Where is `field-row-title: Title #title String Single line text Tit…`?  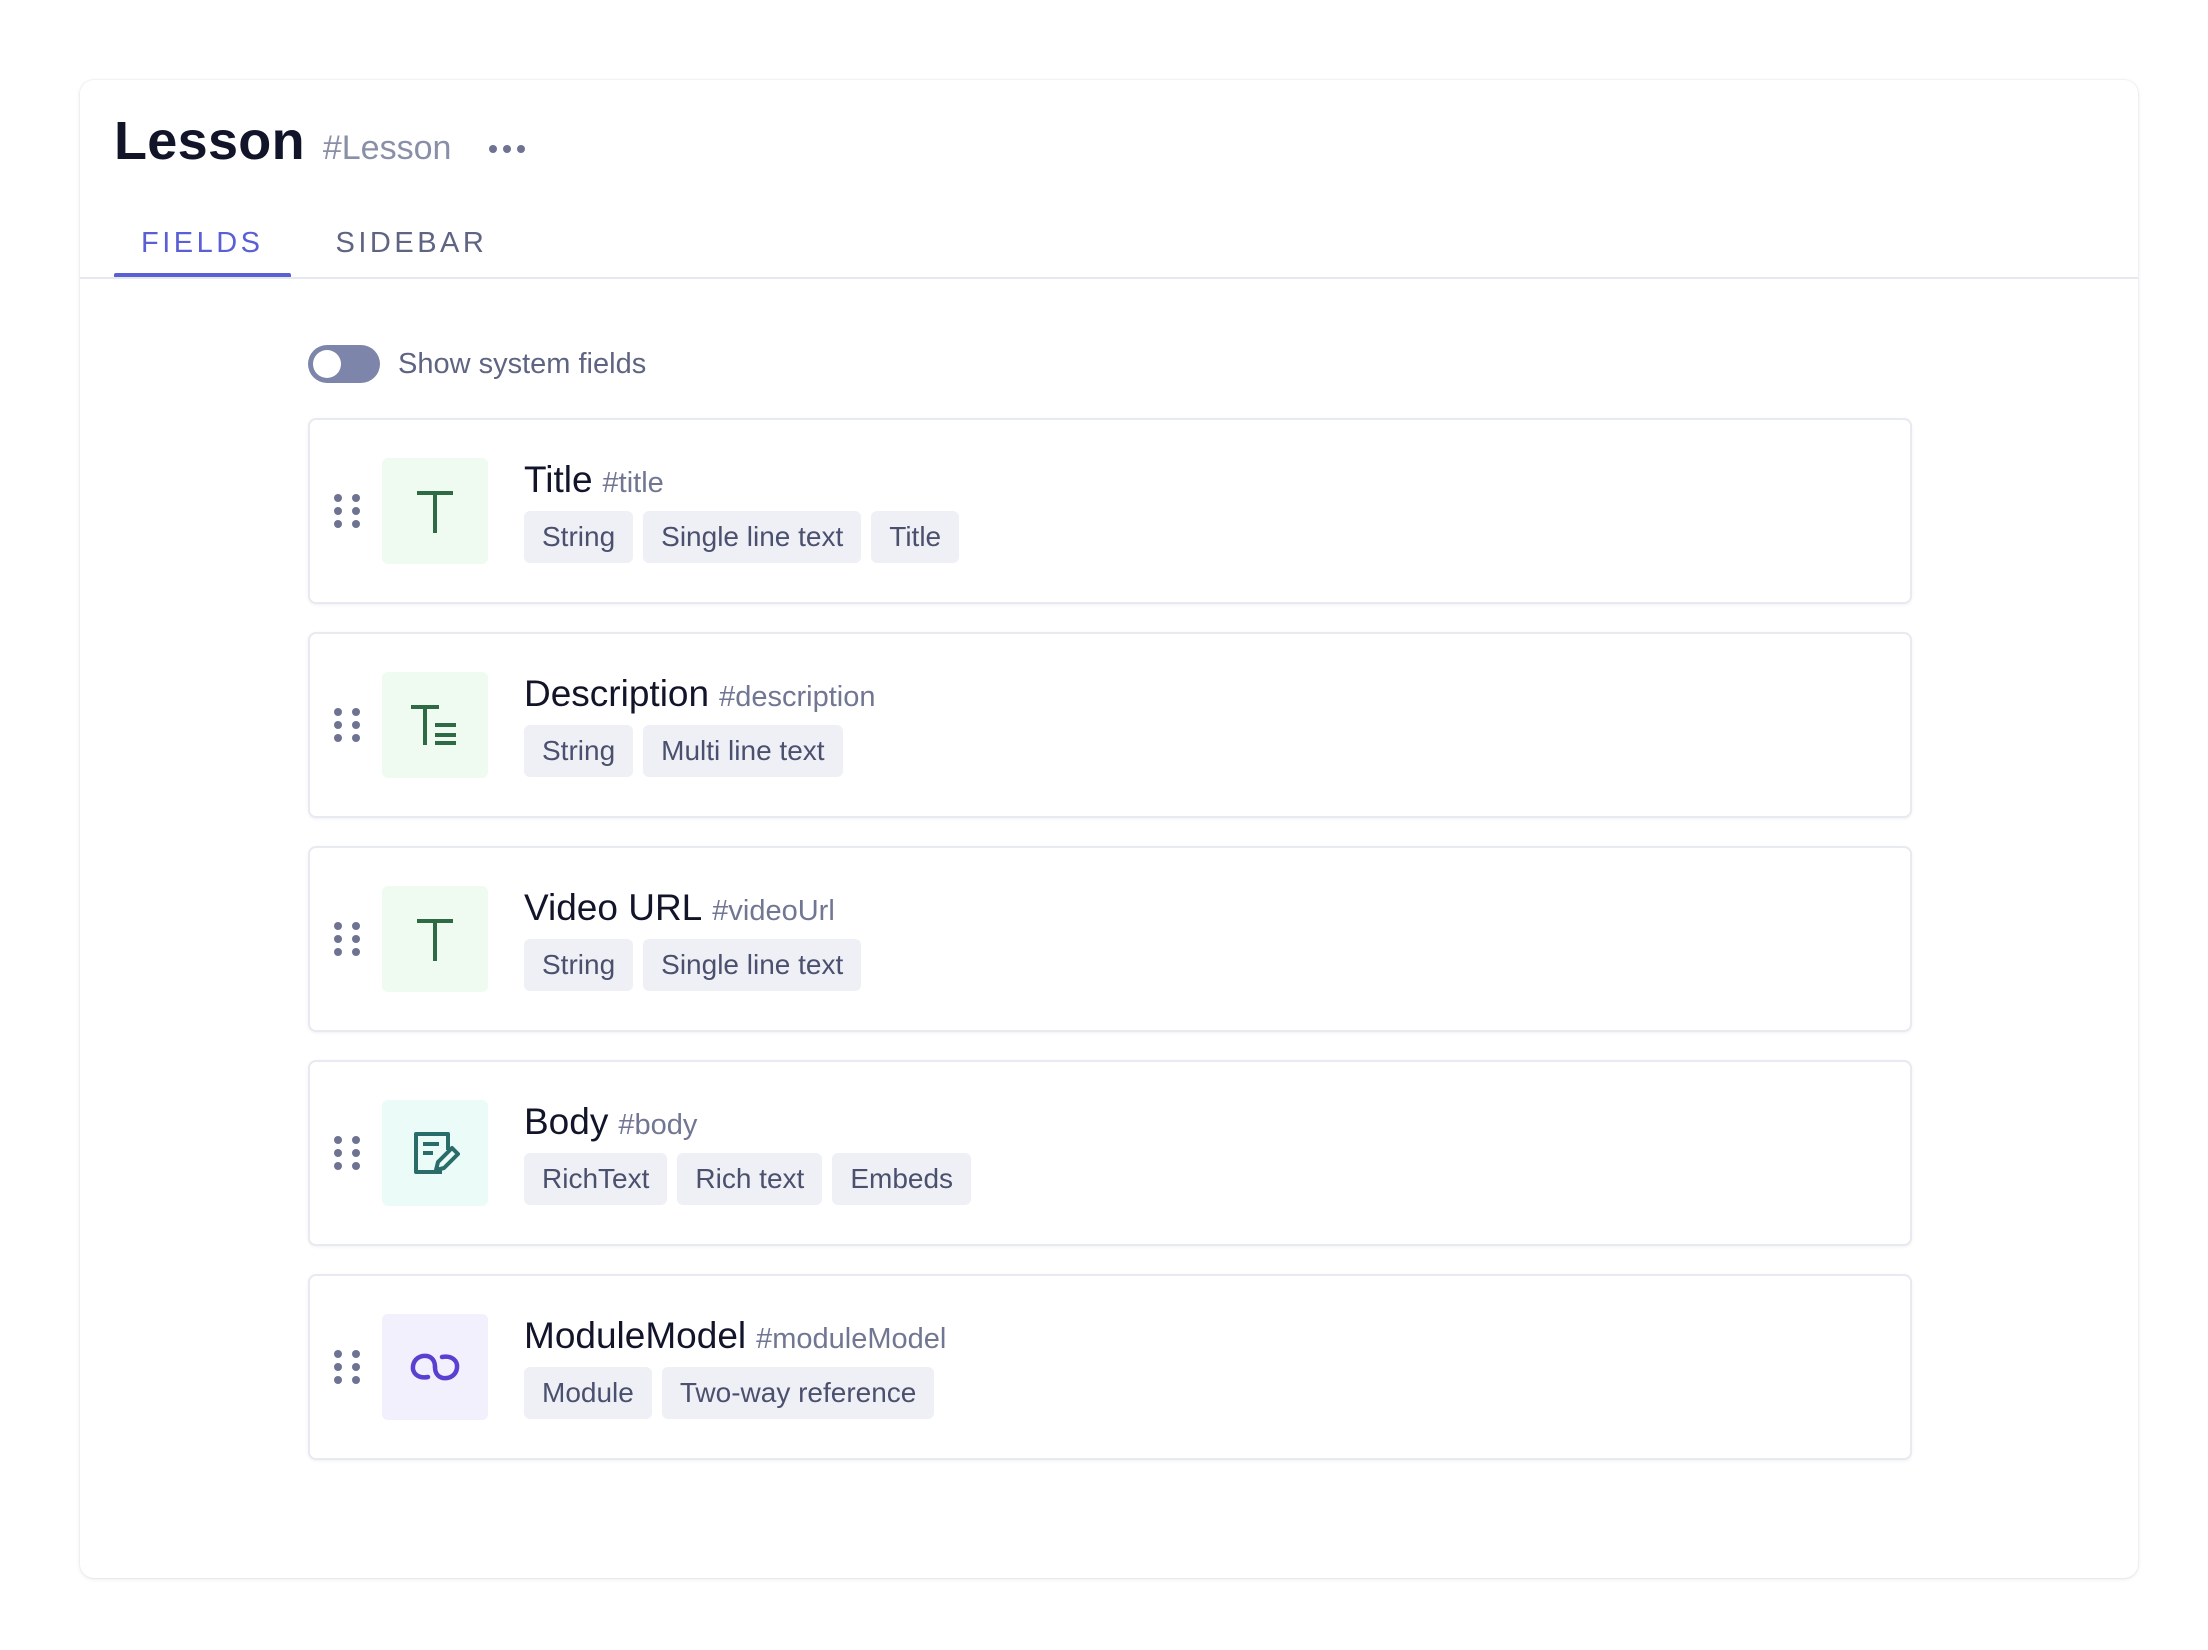
field-row-title: Title #title String Single line text Tit… is located at coordinates (1110, 511).